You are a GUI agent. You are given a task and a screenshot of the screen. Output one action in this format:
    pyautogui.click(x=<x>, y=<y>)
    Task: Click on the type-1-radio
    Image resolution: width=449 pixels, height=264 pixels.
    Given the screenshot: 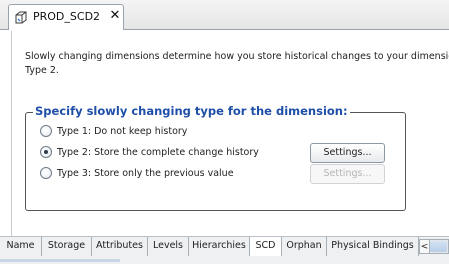 What is the action you would take?
    pyautogui.click(x=46, y=131)
    